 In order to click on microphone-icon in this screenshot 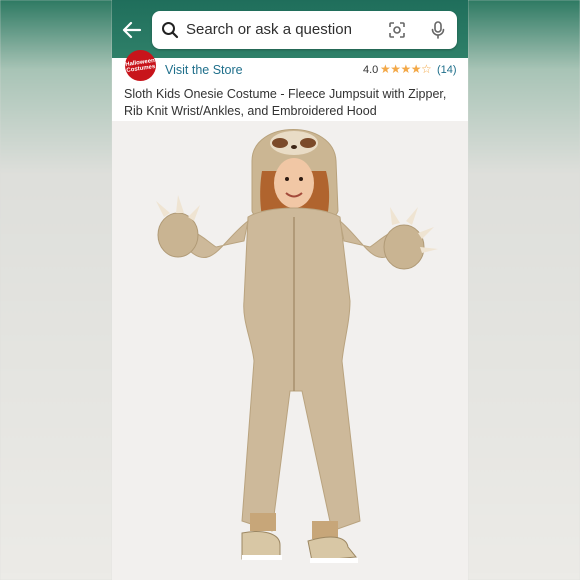, I will do `click(438, 30)`.